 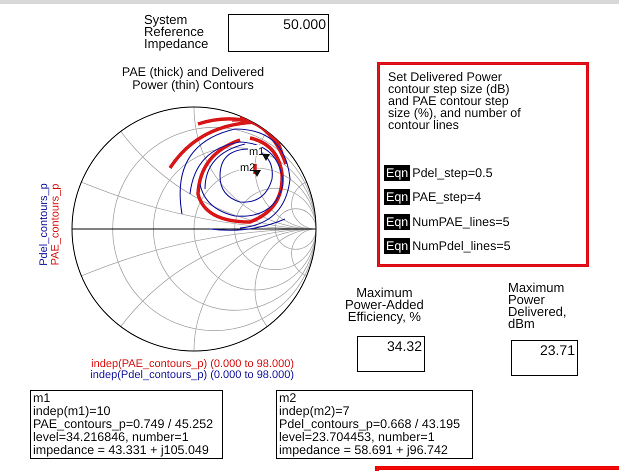 I want to click on marker-label: m1, so click(x=256, y=152).